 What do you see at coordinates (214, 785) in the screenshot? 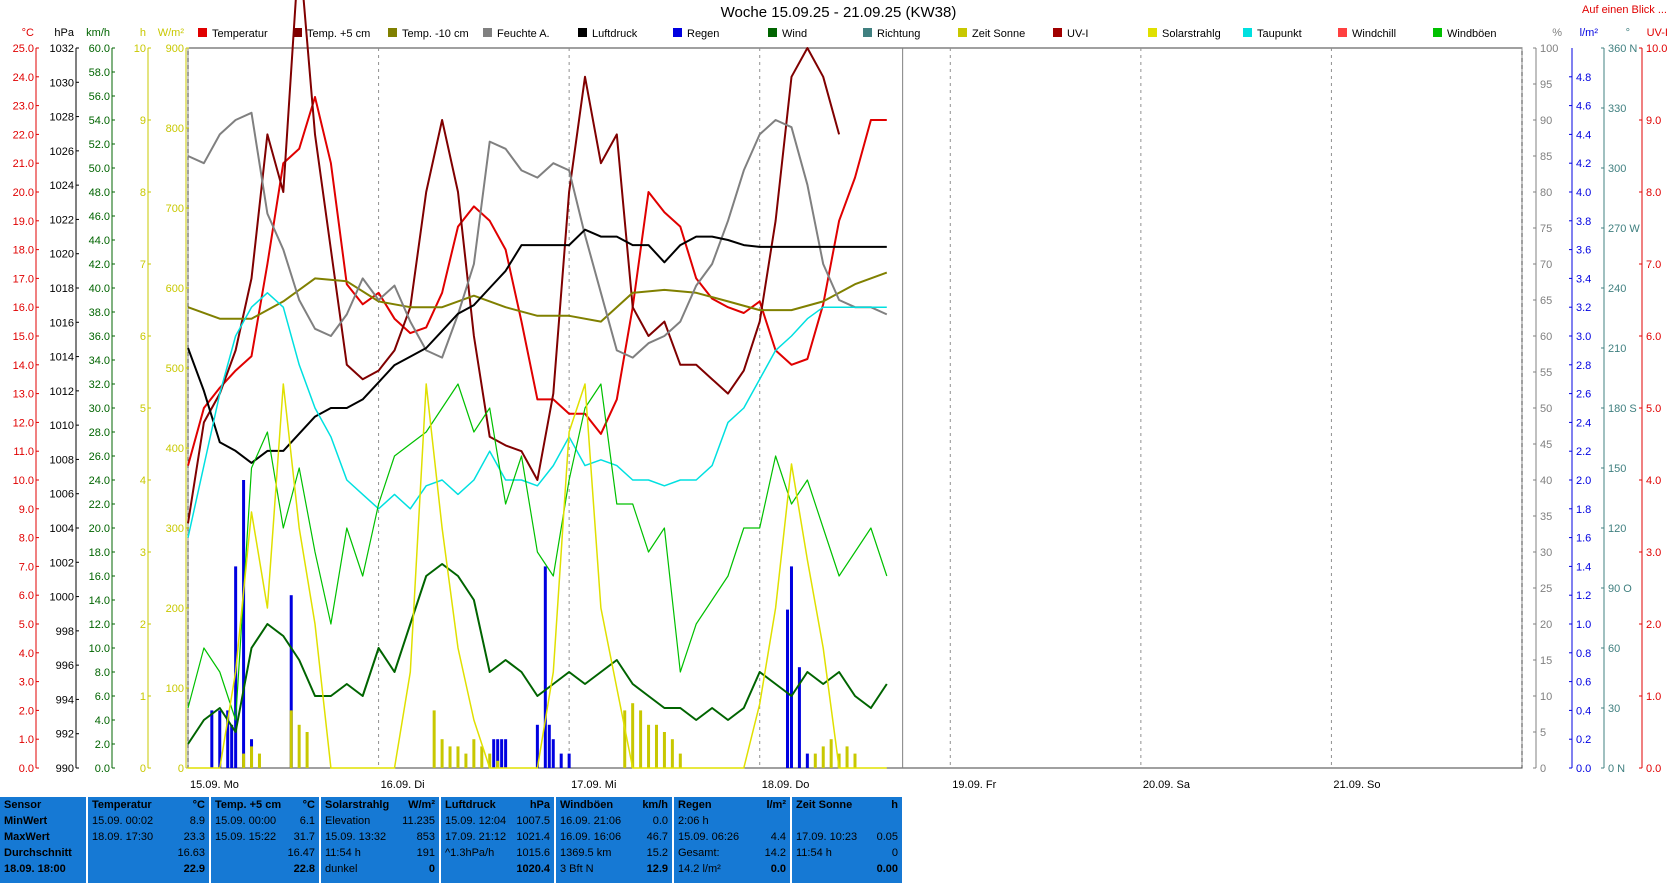
I see `x-tick-label: 15.09. Mo` at bounding box center [214, 785].